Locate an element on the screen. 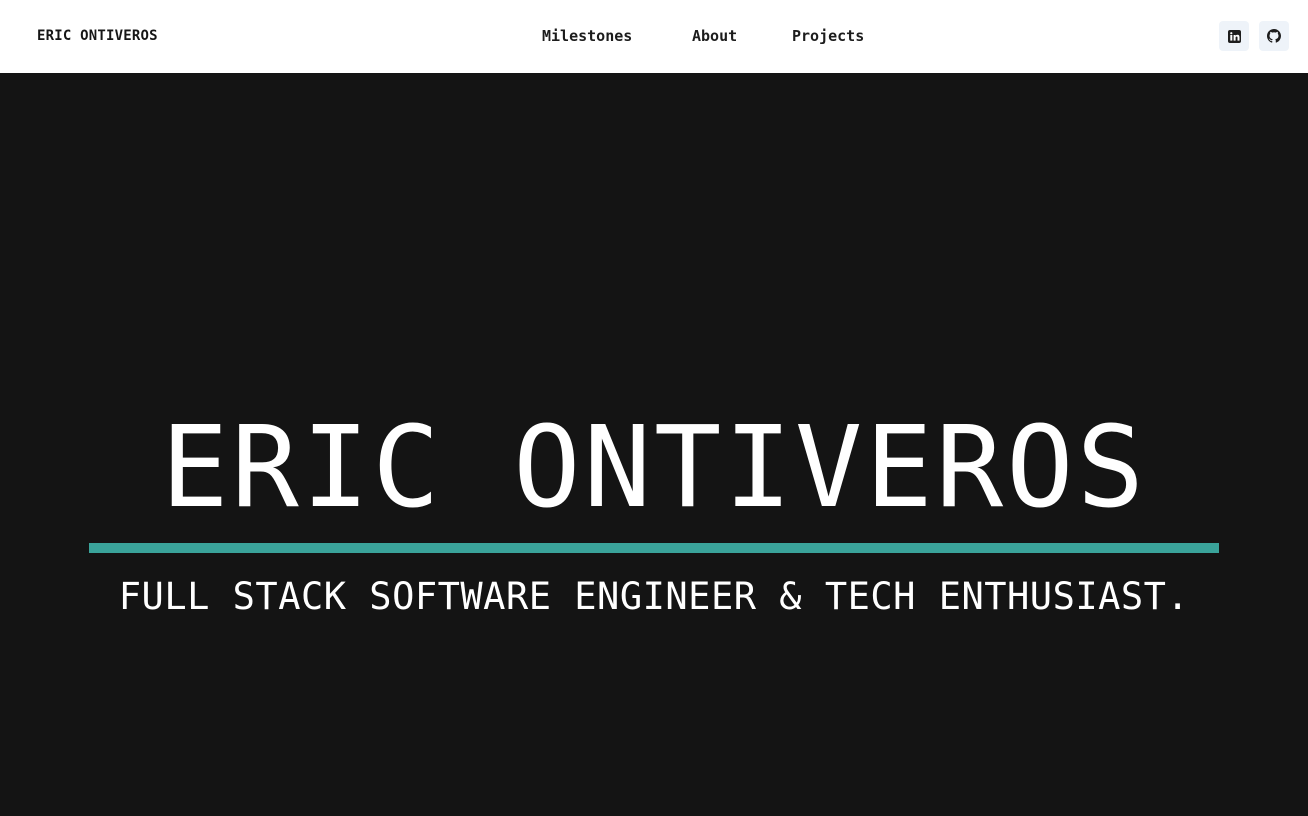 Image resolution: width=1308 pixels, height=816 pixels. navbar: ERIC ONTIVEROS Milestones About Projects is located at coordinates (654, 36).